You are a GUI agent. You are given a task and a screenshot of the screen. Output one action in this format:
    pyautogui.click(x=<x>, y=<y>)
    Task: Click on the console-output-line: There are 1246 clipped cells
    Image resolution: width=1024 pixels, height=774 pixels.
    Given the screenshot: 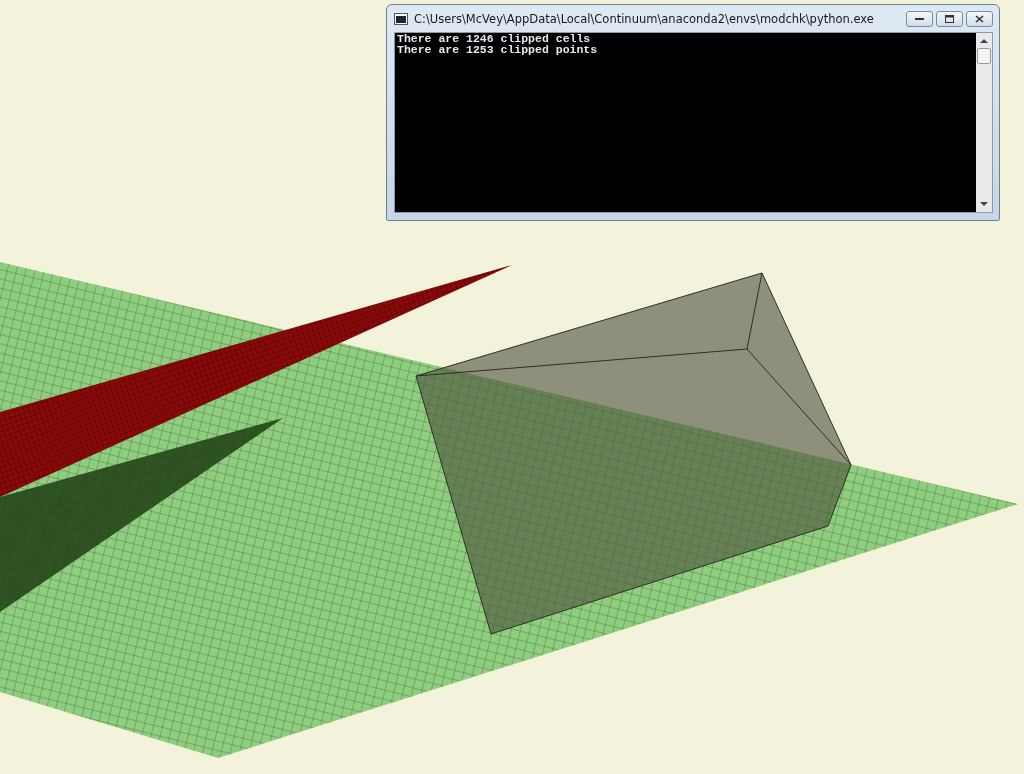 What is the action you would take?
    pyautogui.click(x=494, y=38)
    